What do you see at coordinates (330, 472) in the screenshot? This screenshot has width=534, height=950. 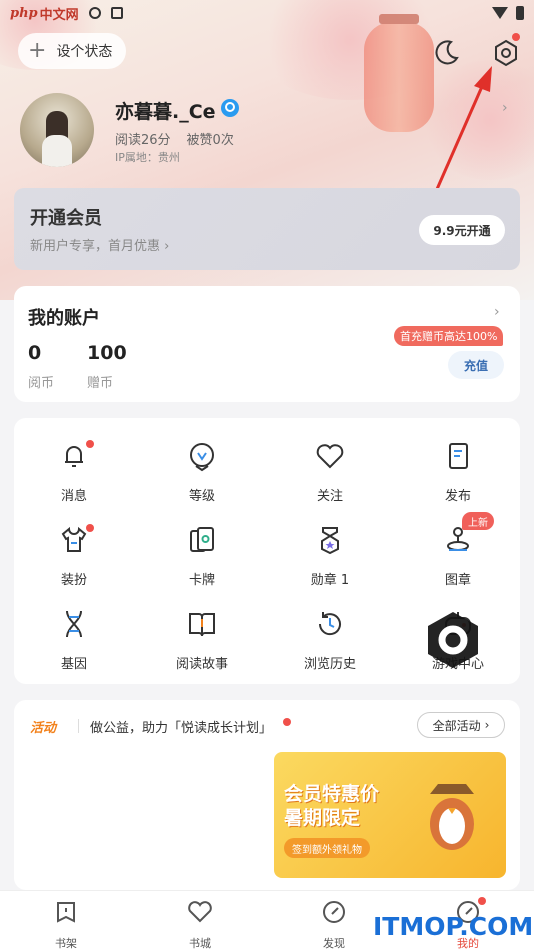 I see `grid-item-follow: 关注` at bounding box center [330, 472].